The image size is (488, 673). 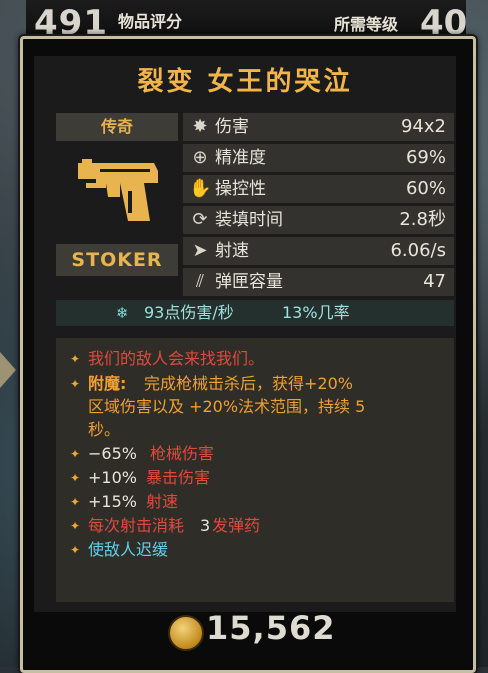 I want to click on required-level-label: 所需等级, so click(x=366, y=24).